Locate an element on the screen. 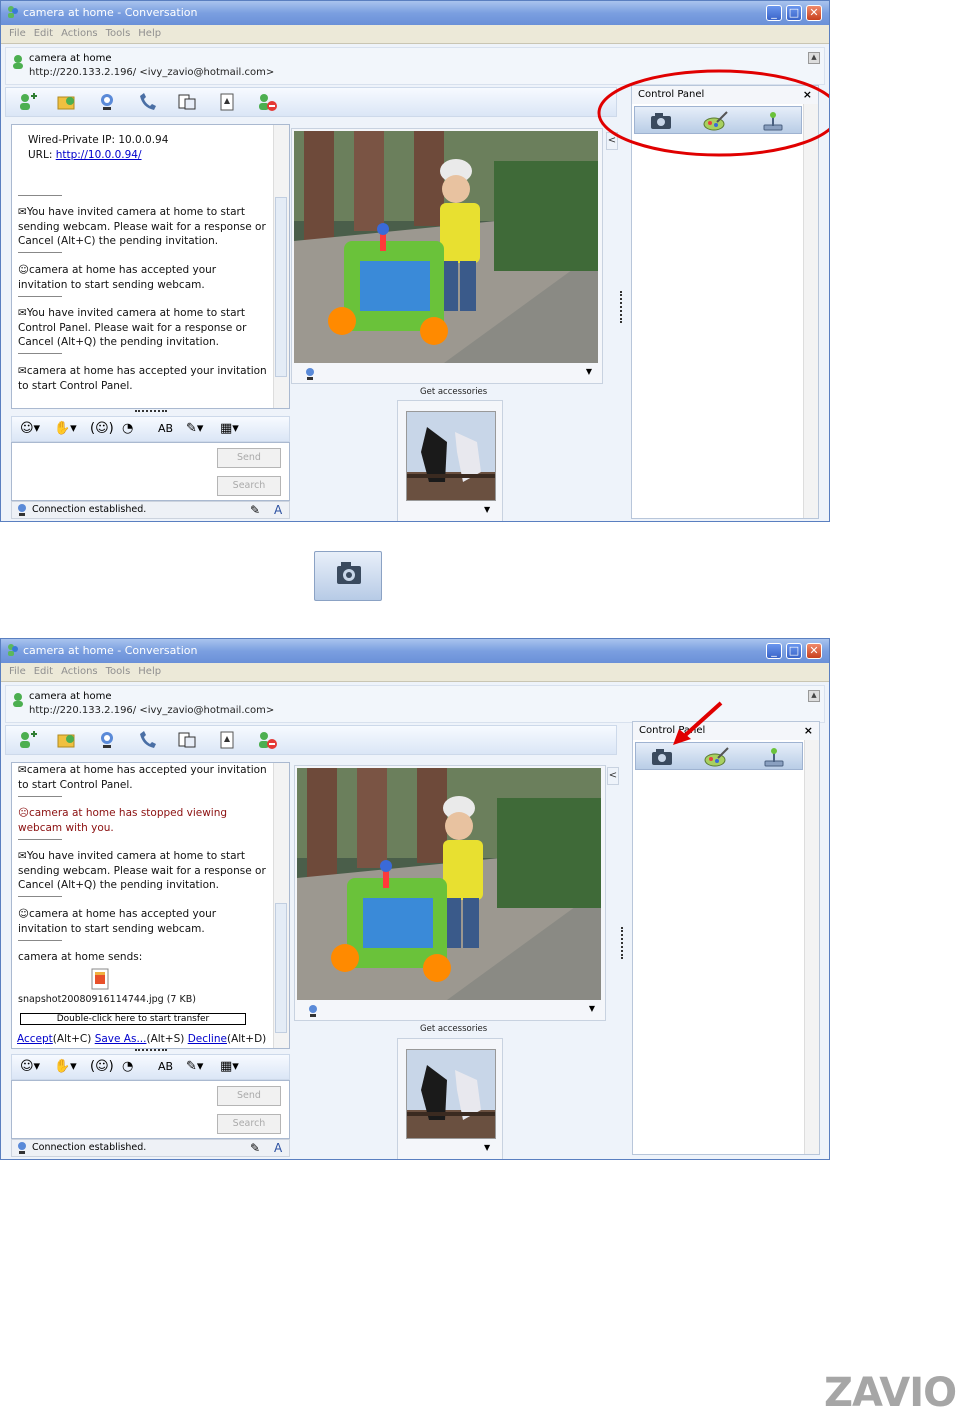  file-icon is located at coordinates (100, 979).